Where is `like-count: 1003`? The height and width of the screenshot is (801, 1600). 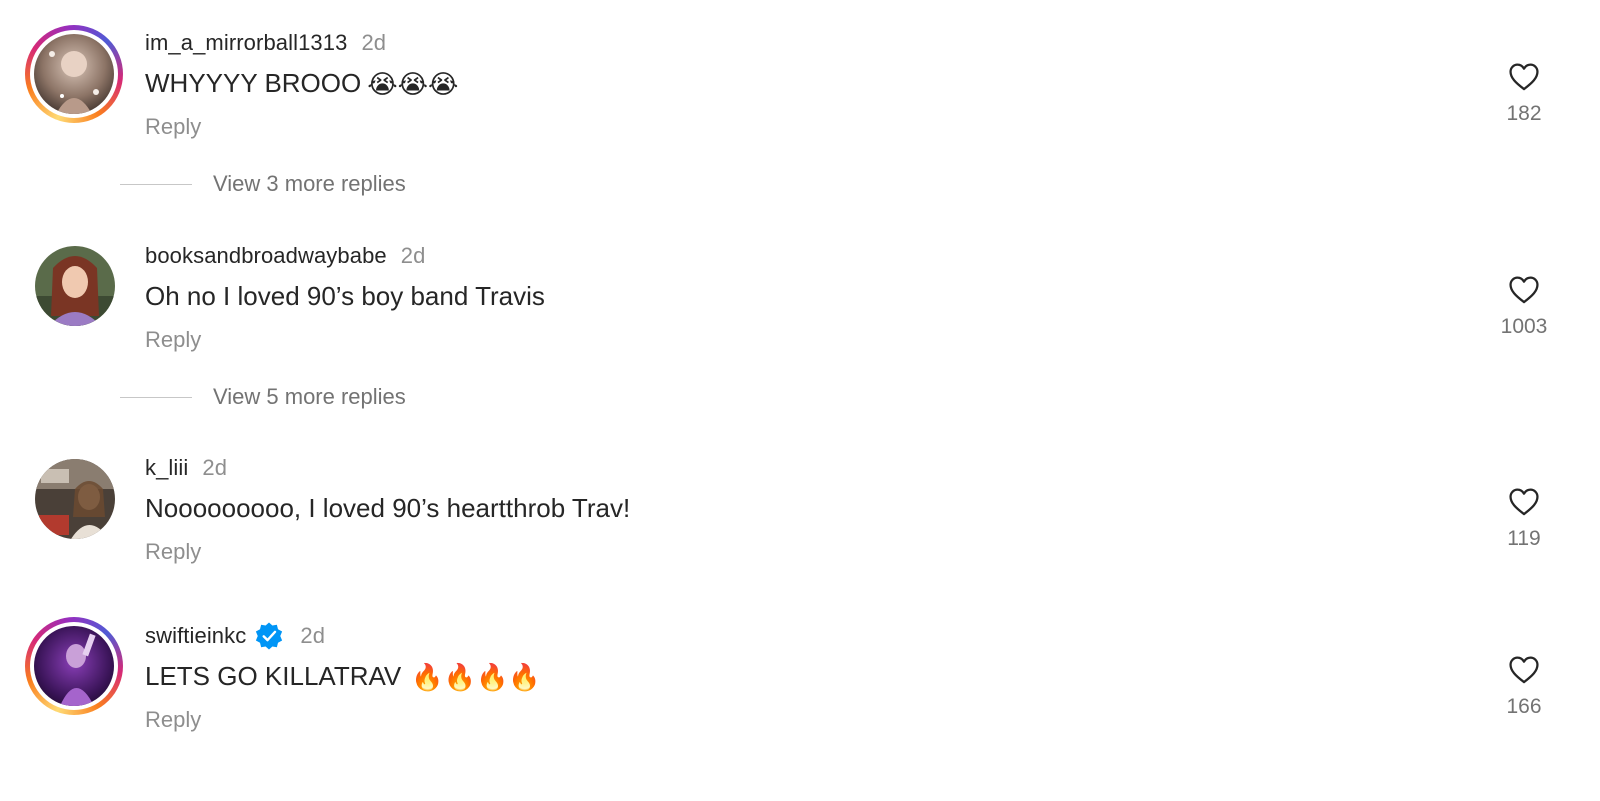
like-count: 1003 is located at coordinates (1524, 326).